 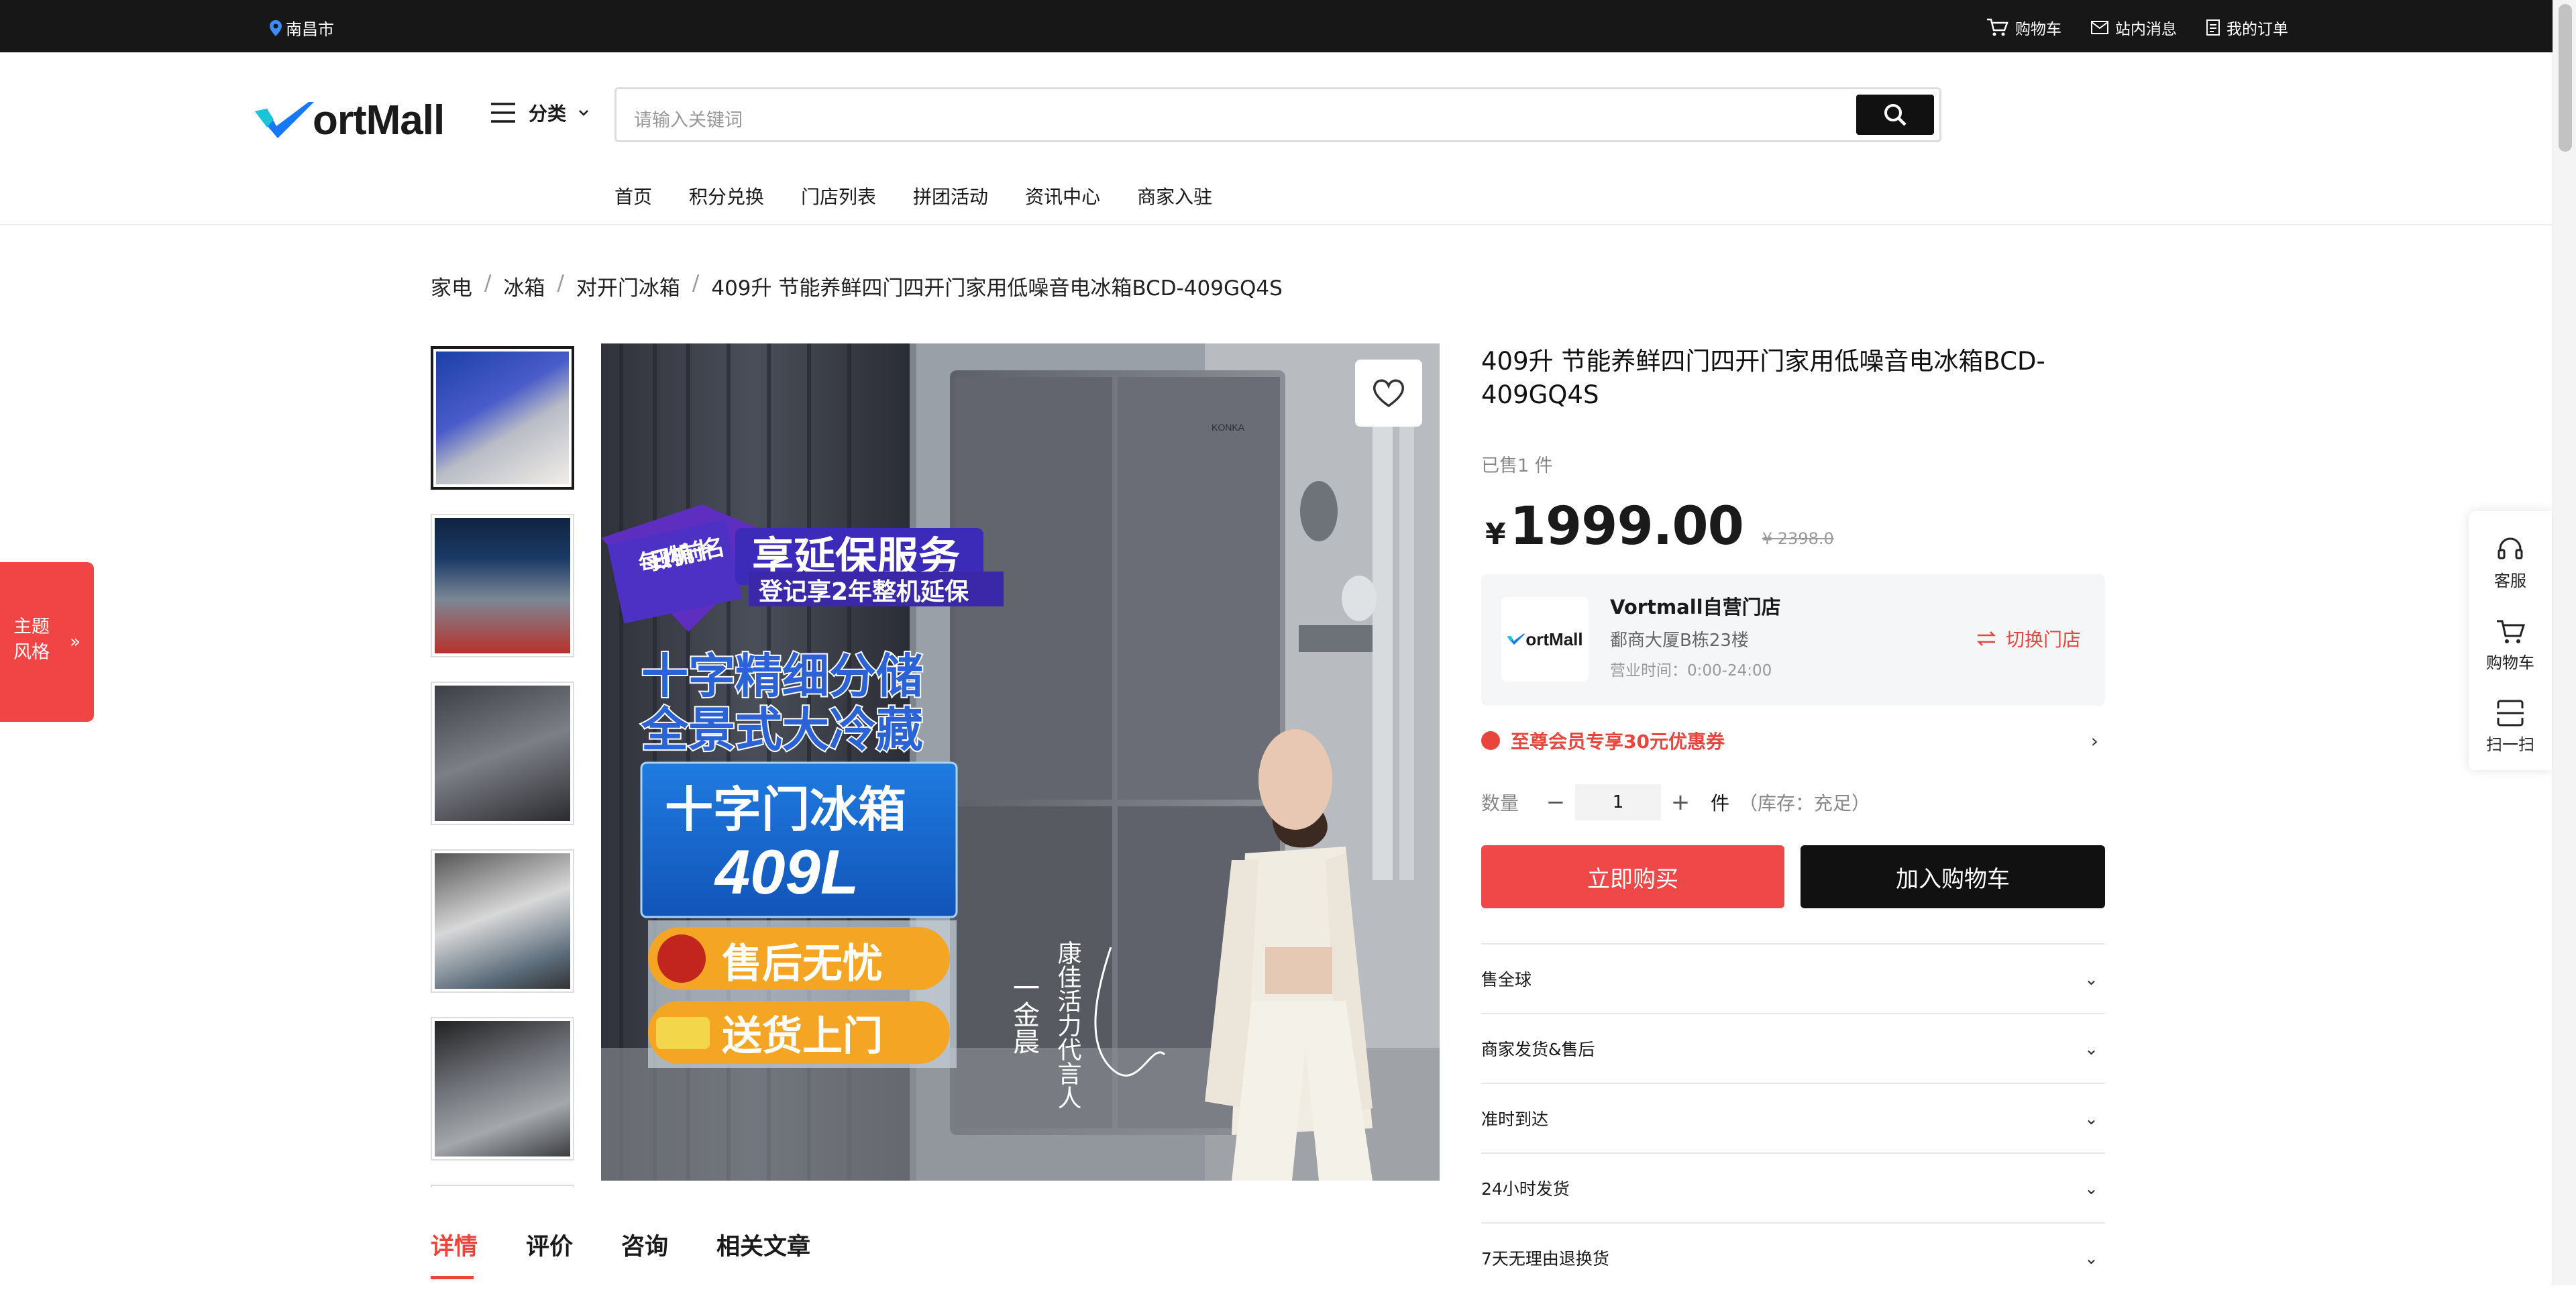 I want to click on tab-reviews: 评价, so click(x=549, y=1245).